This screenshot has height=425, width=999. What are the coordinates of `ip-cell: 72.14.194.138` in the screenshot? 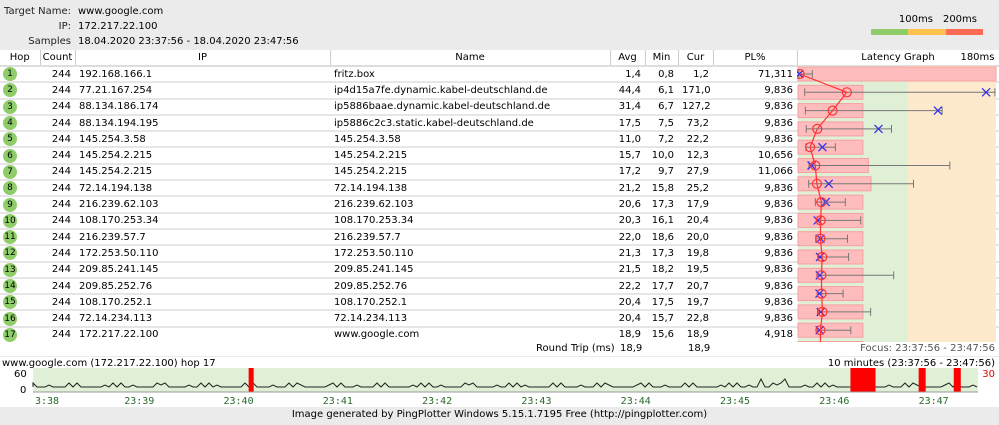 It's located at (202, 189).